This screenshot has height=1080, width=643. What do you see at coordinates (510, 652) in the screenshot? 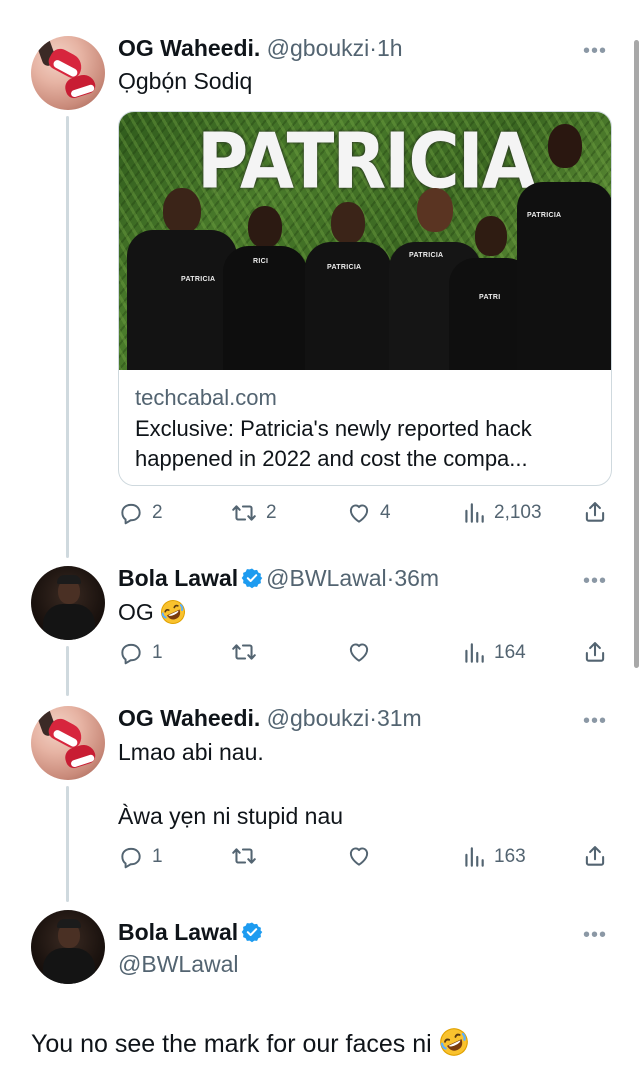
I see `view-count: 164` at bounding box center [510, 652].